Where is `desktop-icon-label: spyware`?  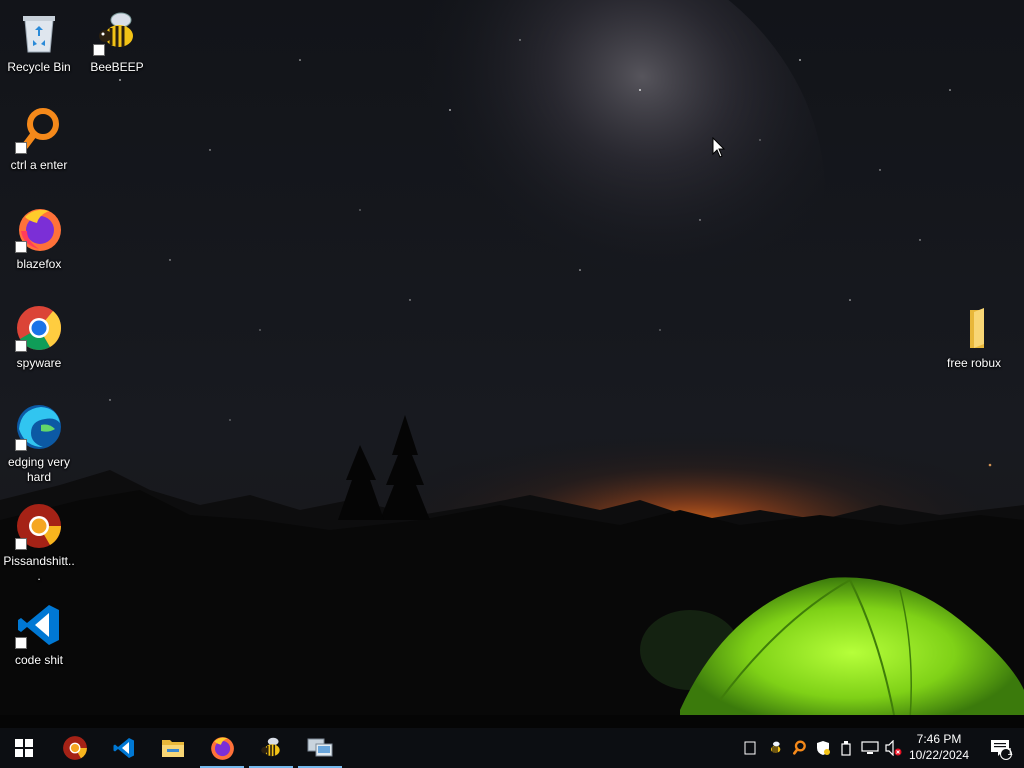 desktop-icon-label: spyware is located at coordinates (39, 363).